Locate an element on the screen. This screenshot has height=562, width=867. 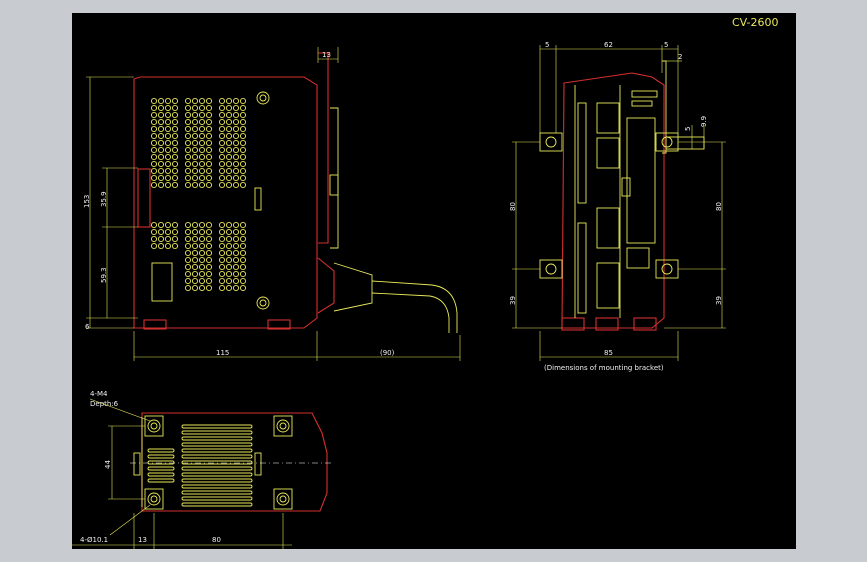
dim-2: 2 is located at coordinates (680, 57).